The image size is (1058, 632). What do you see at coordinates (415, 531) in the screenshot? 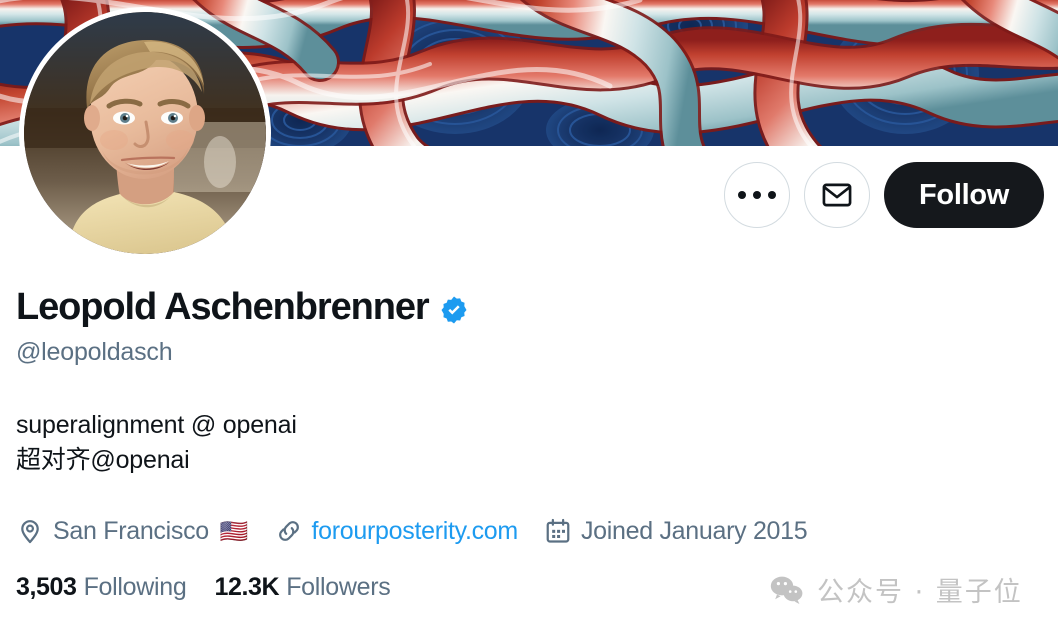
I see `website-link: forourposterity.com` at bounding box center [415, 531].